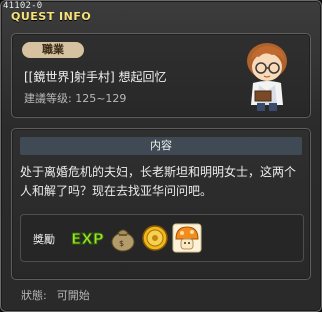 The image size is (322, 312). I want to click on coin-icon, so click(155, 238).